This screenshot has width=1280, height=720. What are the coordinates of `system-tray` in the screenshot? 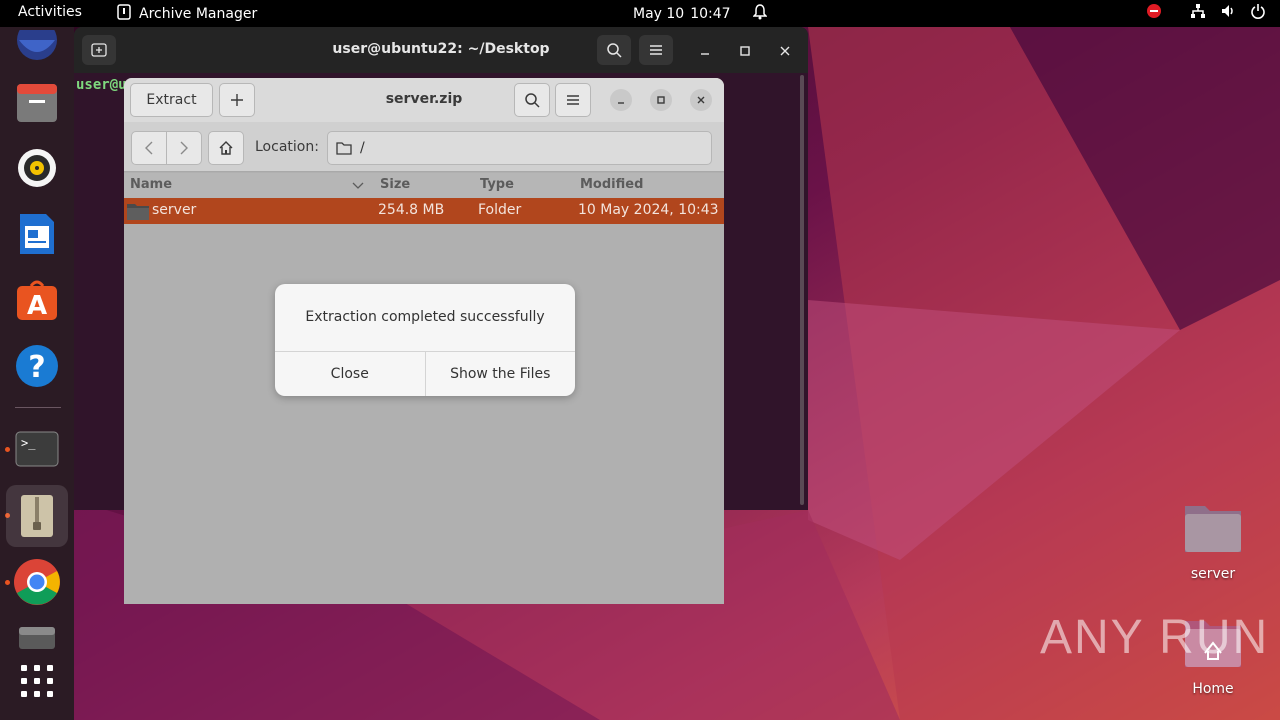 It's located at (1206, 11).